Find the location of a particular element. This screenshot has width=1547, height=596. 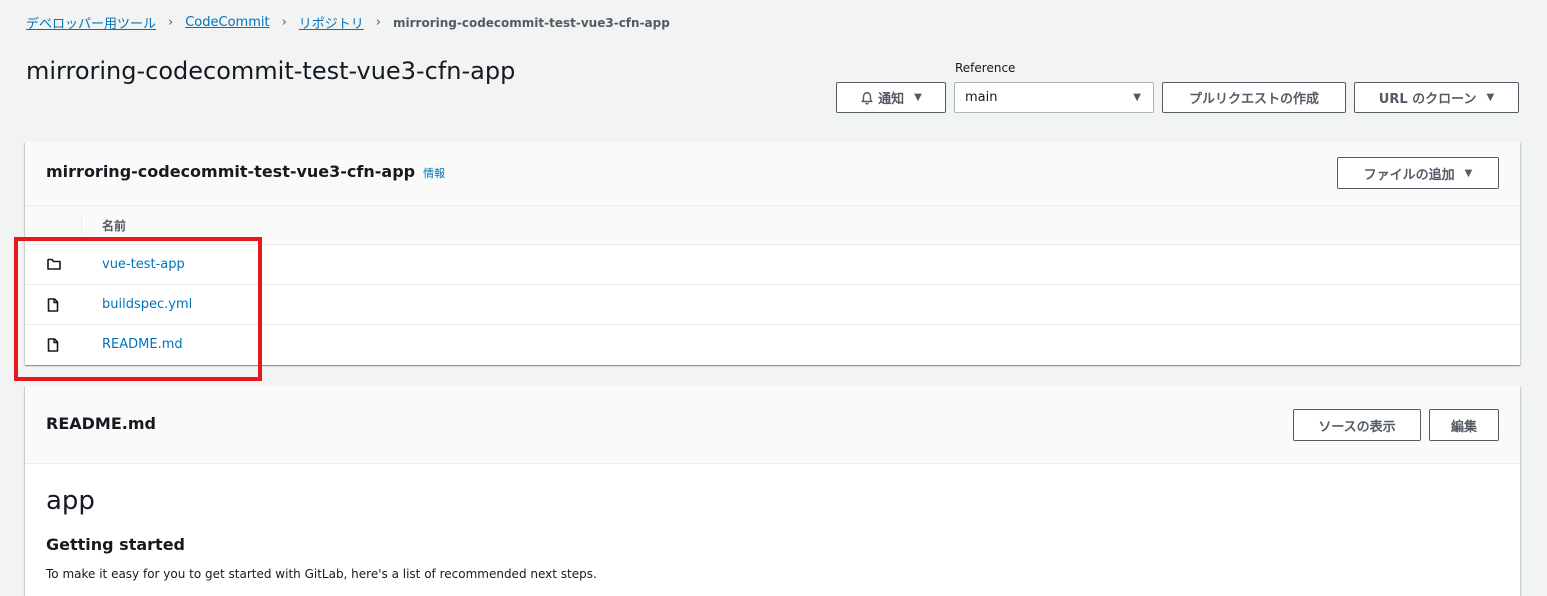

breadcrumb-current: mirroring-codecommit-test-vue3-cfn-app is located at coordinates (531, 22).